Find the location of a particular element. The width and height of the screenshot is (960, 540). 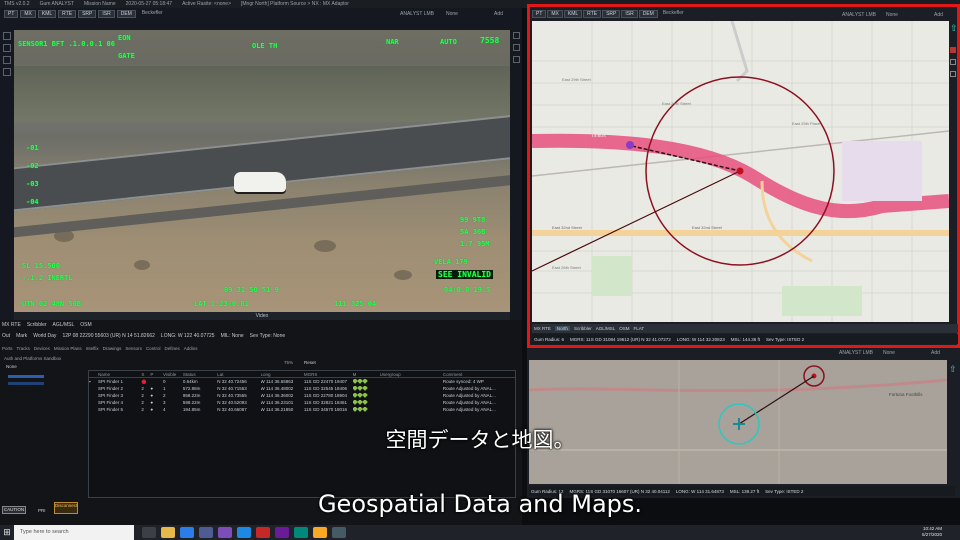

target-marker is located at coordinates (740, 171).